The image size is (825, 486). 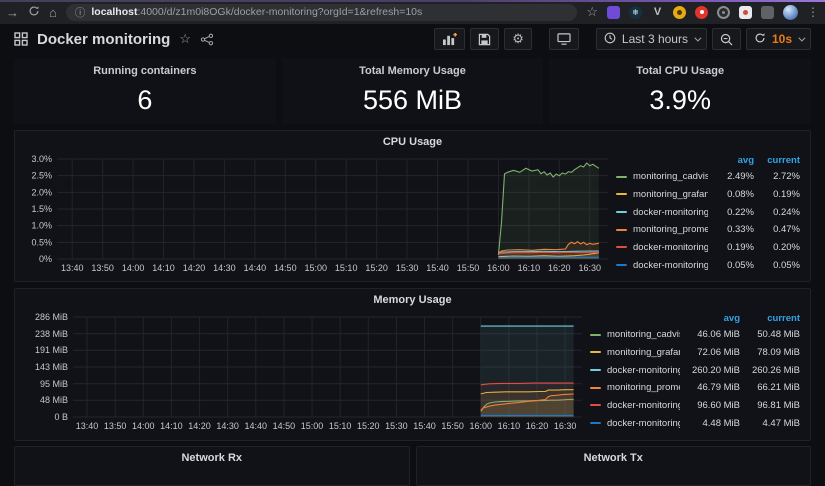 I want to click on legend-current-value: 0.19%, so click(x=777, y=194).